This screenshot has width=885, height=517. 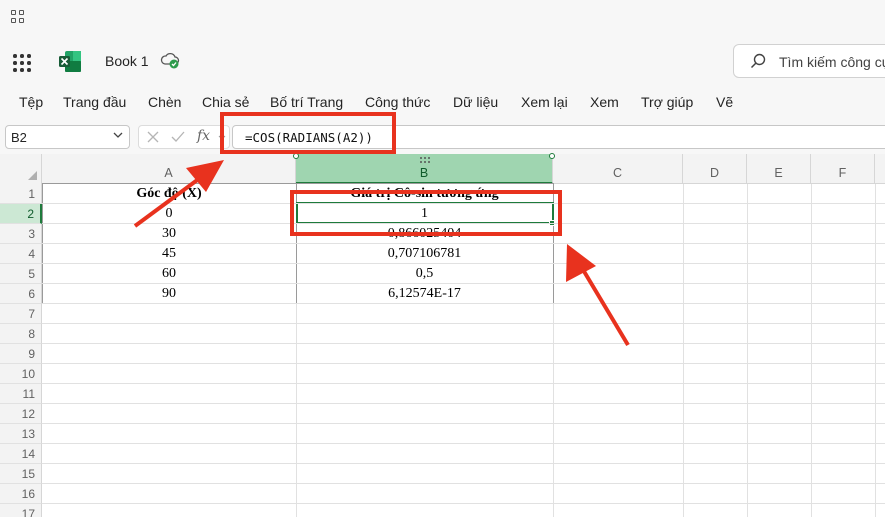 What do you see at coordinates (21, 334) in the screenshot?
I see `row-header-8: 8` at bounding box center [21, 334].